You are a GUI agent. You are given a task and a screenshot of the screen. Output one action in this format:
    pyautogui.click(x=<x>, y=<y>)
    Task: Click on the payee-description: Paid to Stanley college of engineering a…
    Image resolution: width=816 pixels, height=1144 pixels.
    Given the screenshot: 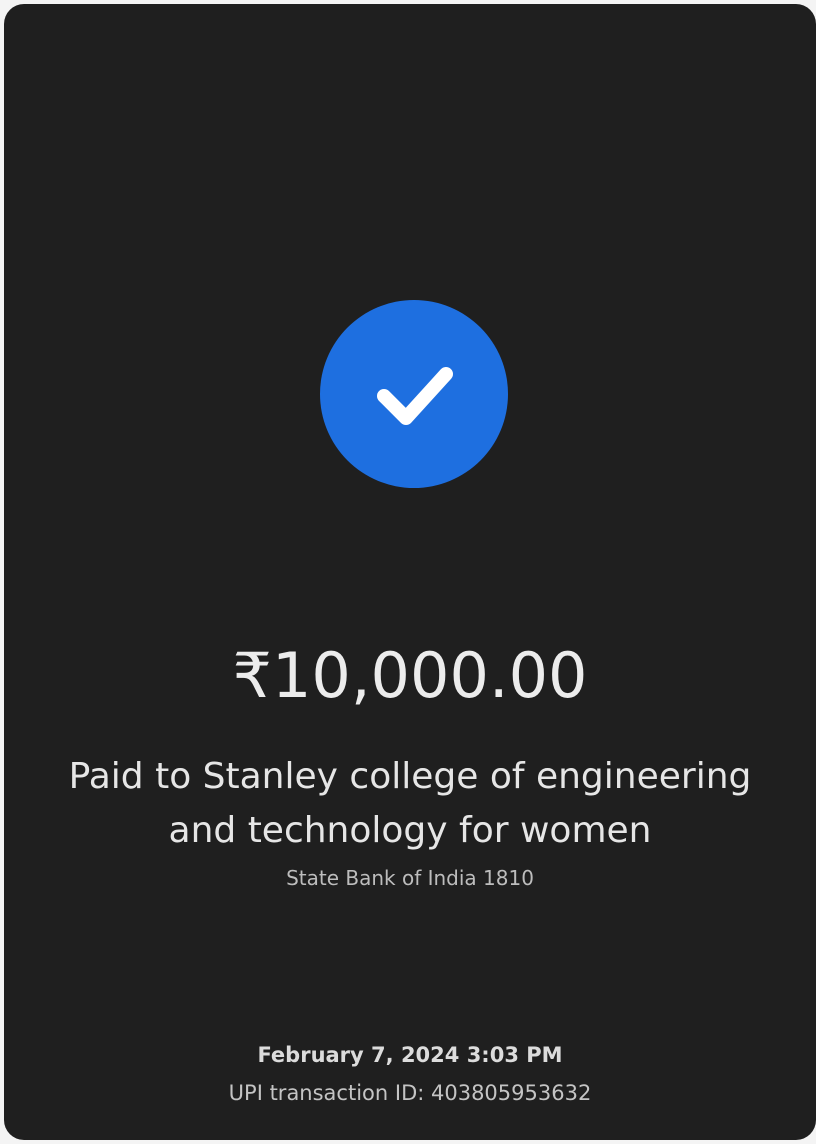 What is the action you would take?
    pyautogui.click(x=410, y=803)
    